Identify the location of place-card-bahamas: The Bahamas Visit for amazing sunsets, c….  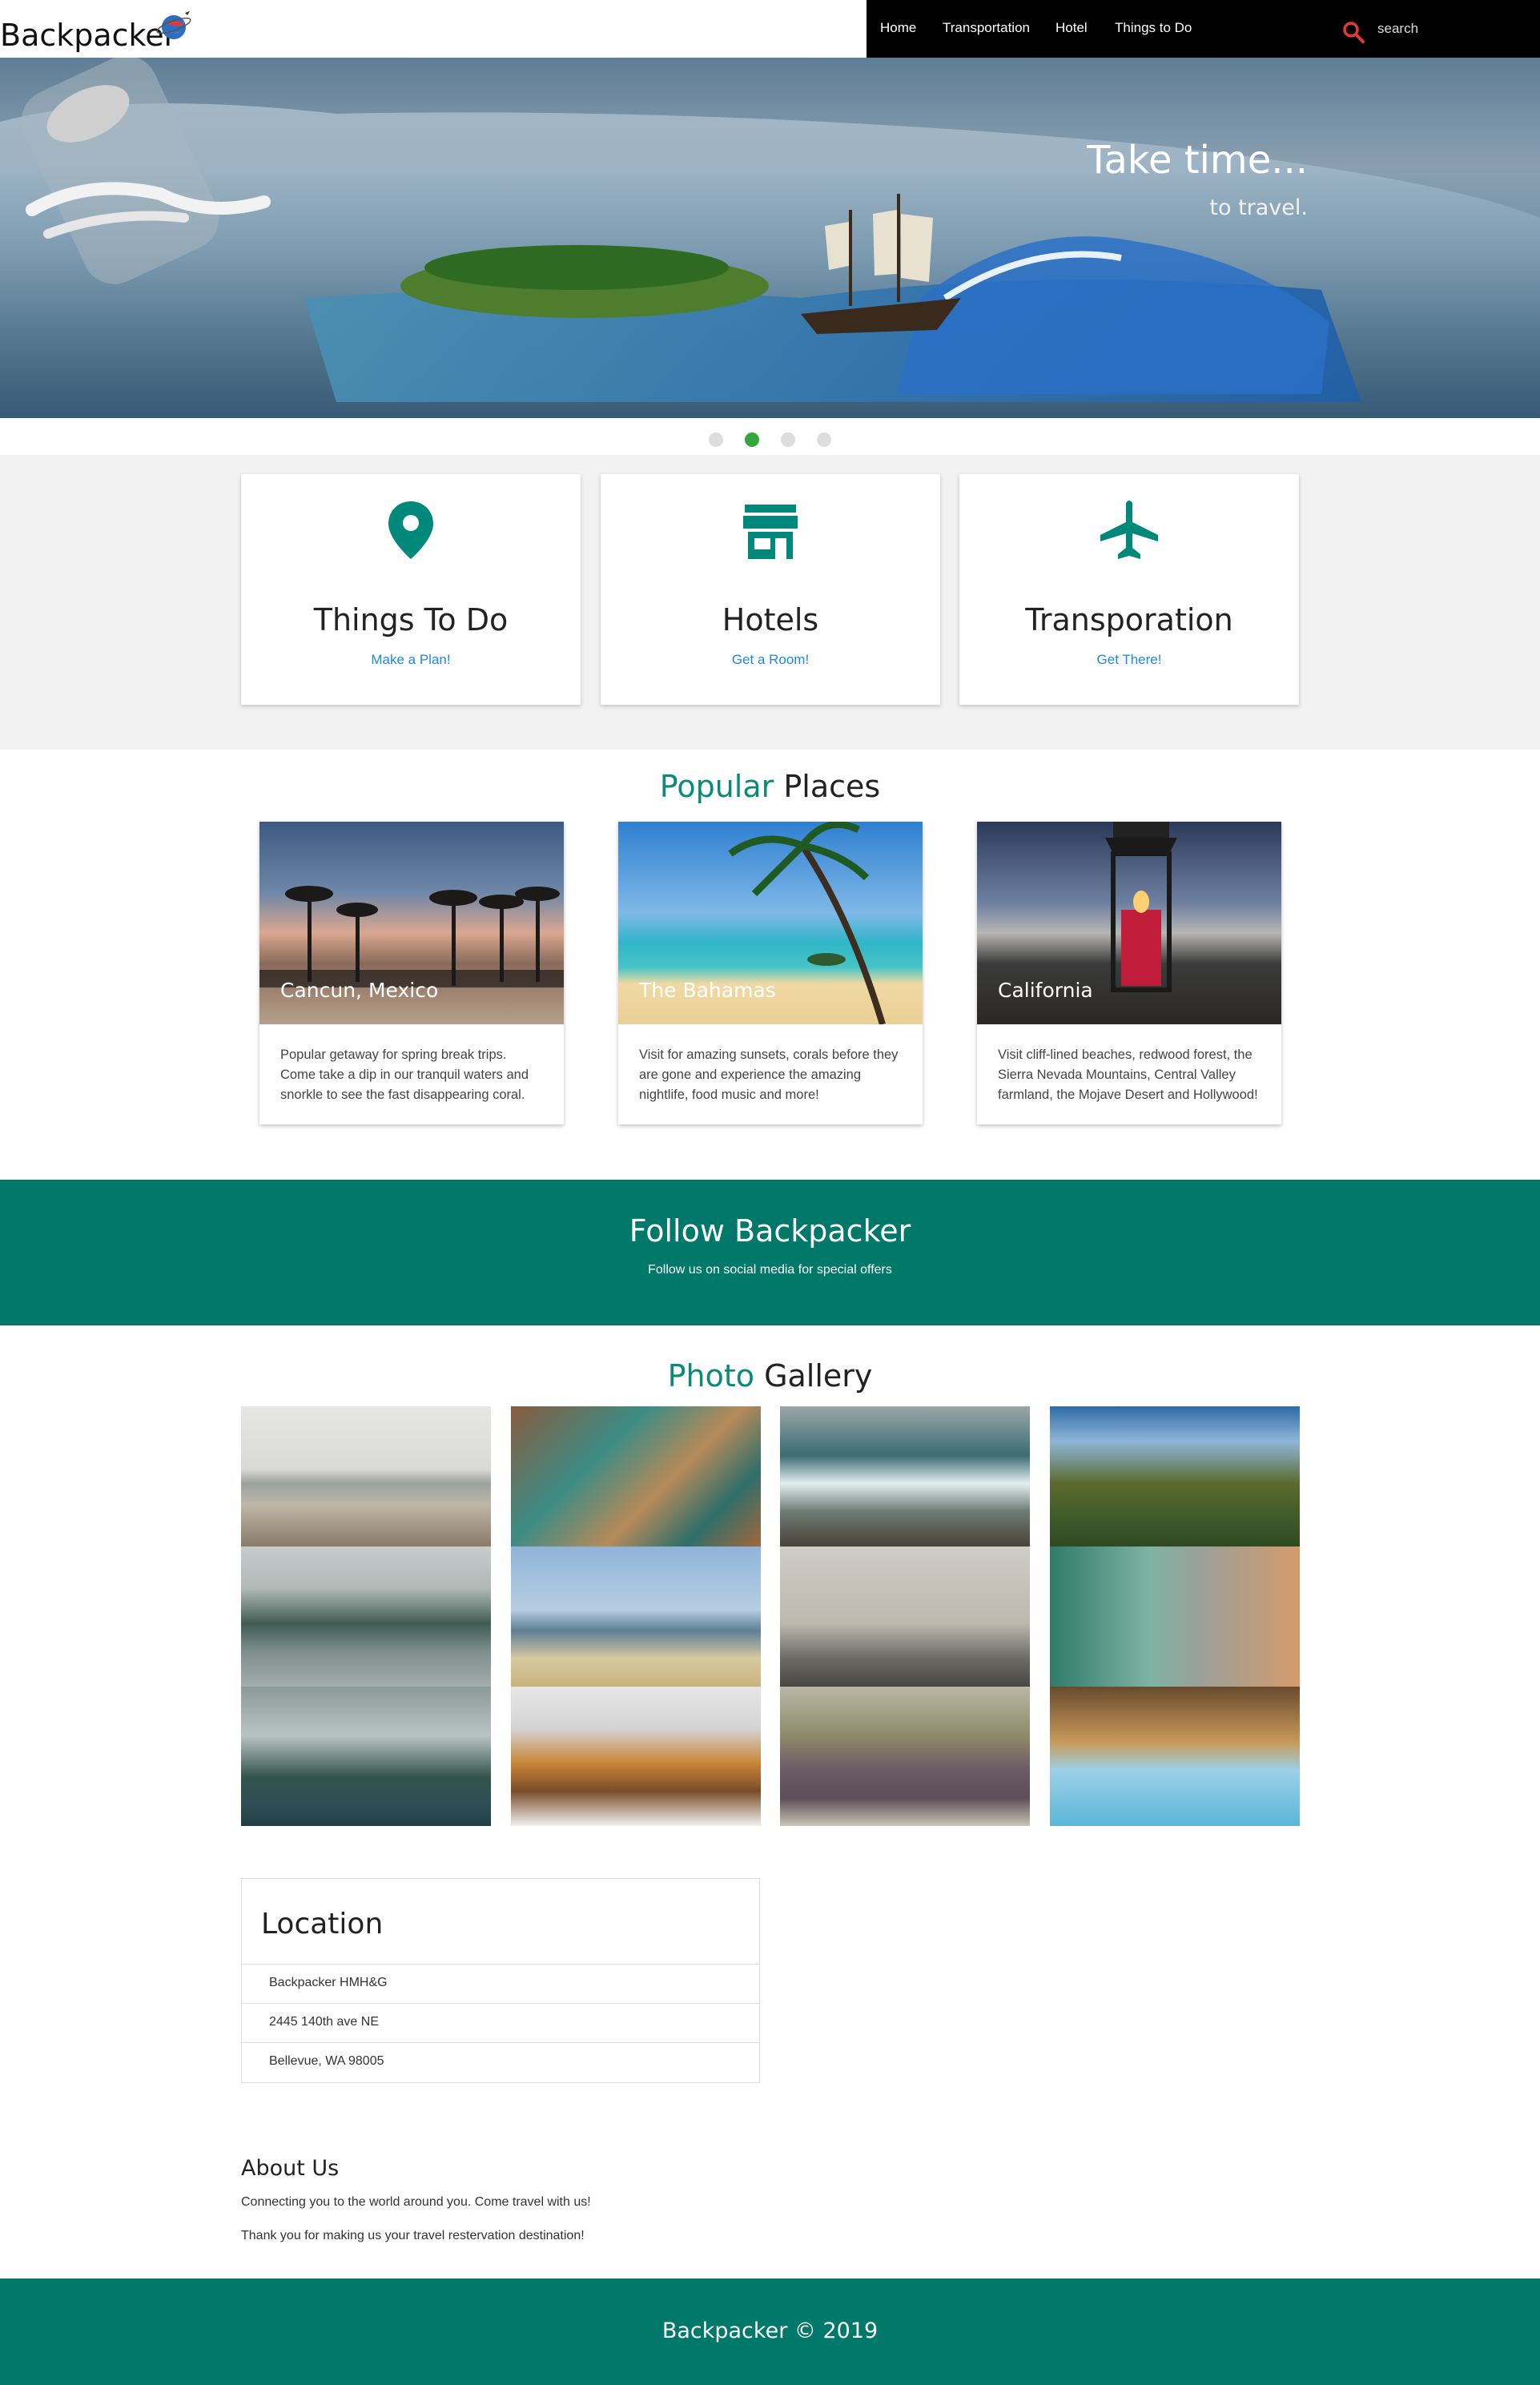
(770, 973).